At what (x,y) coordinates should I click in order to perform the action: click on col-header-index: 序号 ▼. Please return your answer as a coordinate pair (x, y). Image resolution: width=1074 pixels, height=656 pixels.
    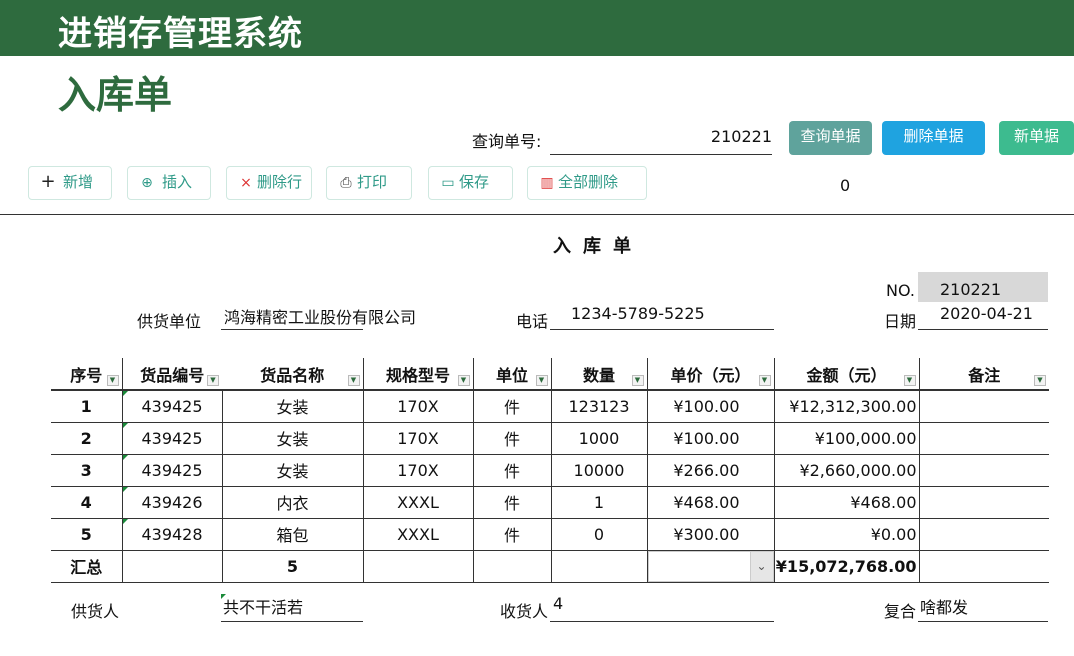
    Looking at the image, I should click on (86, 374).